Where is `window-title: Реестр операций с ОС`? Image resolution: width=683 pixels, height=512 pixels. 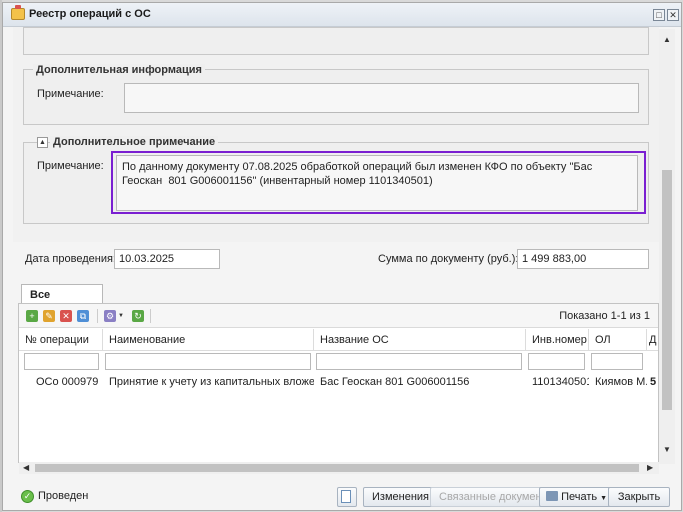 window-title: Реестр операций с ОС is located at coordinates (90, 14).